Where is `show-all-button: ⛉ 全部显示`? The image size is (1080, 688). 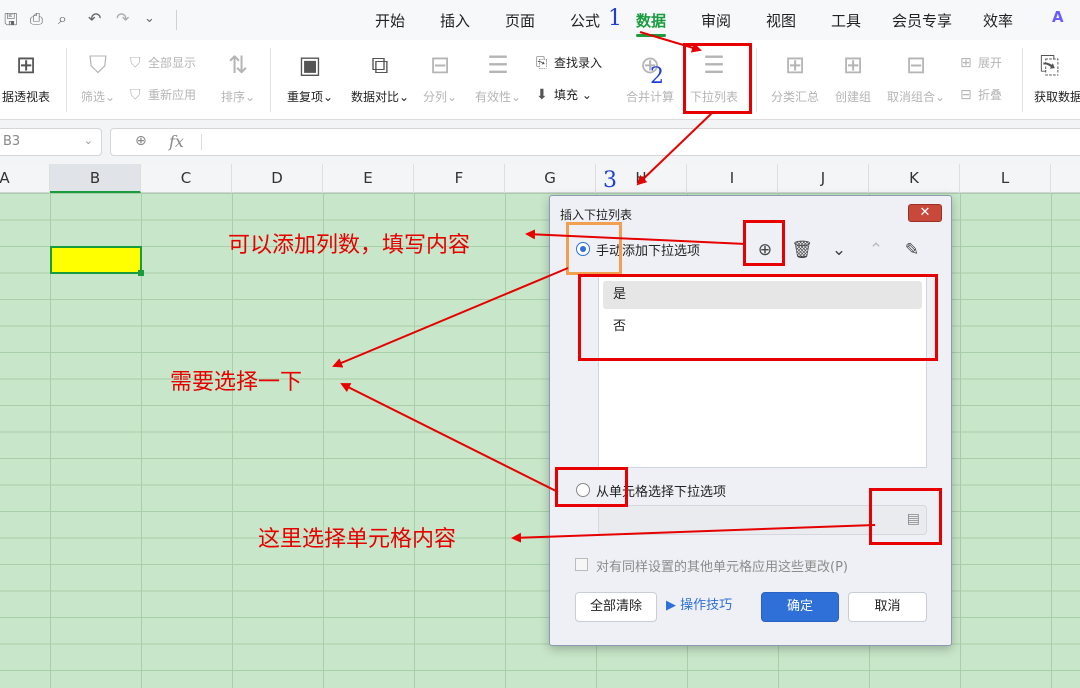
show-all-button: ⛉ 全部显示 is located at coordinates (163, 62).